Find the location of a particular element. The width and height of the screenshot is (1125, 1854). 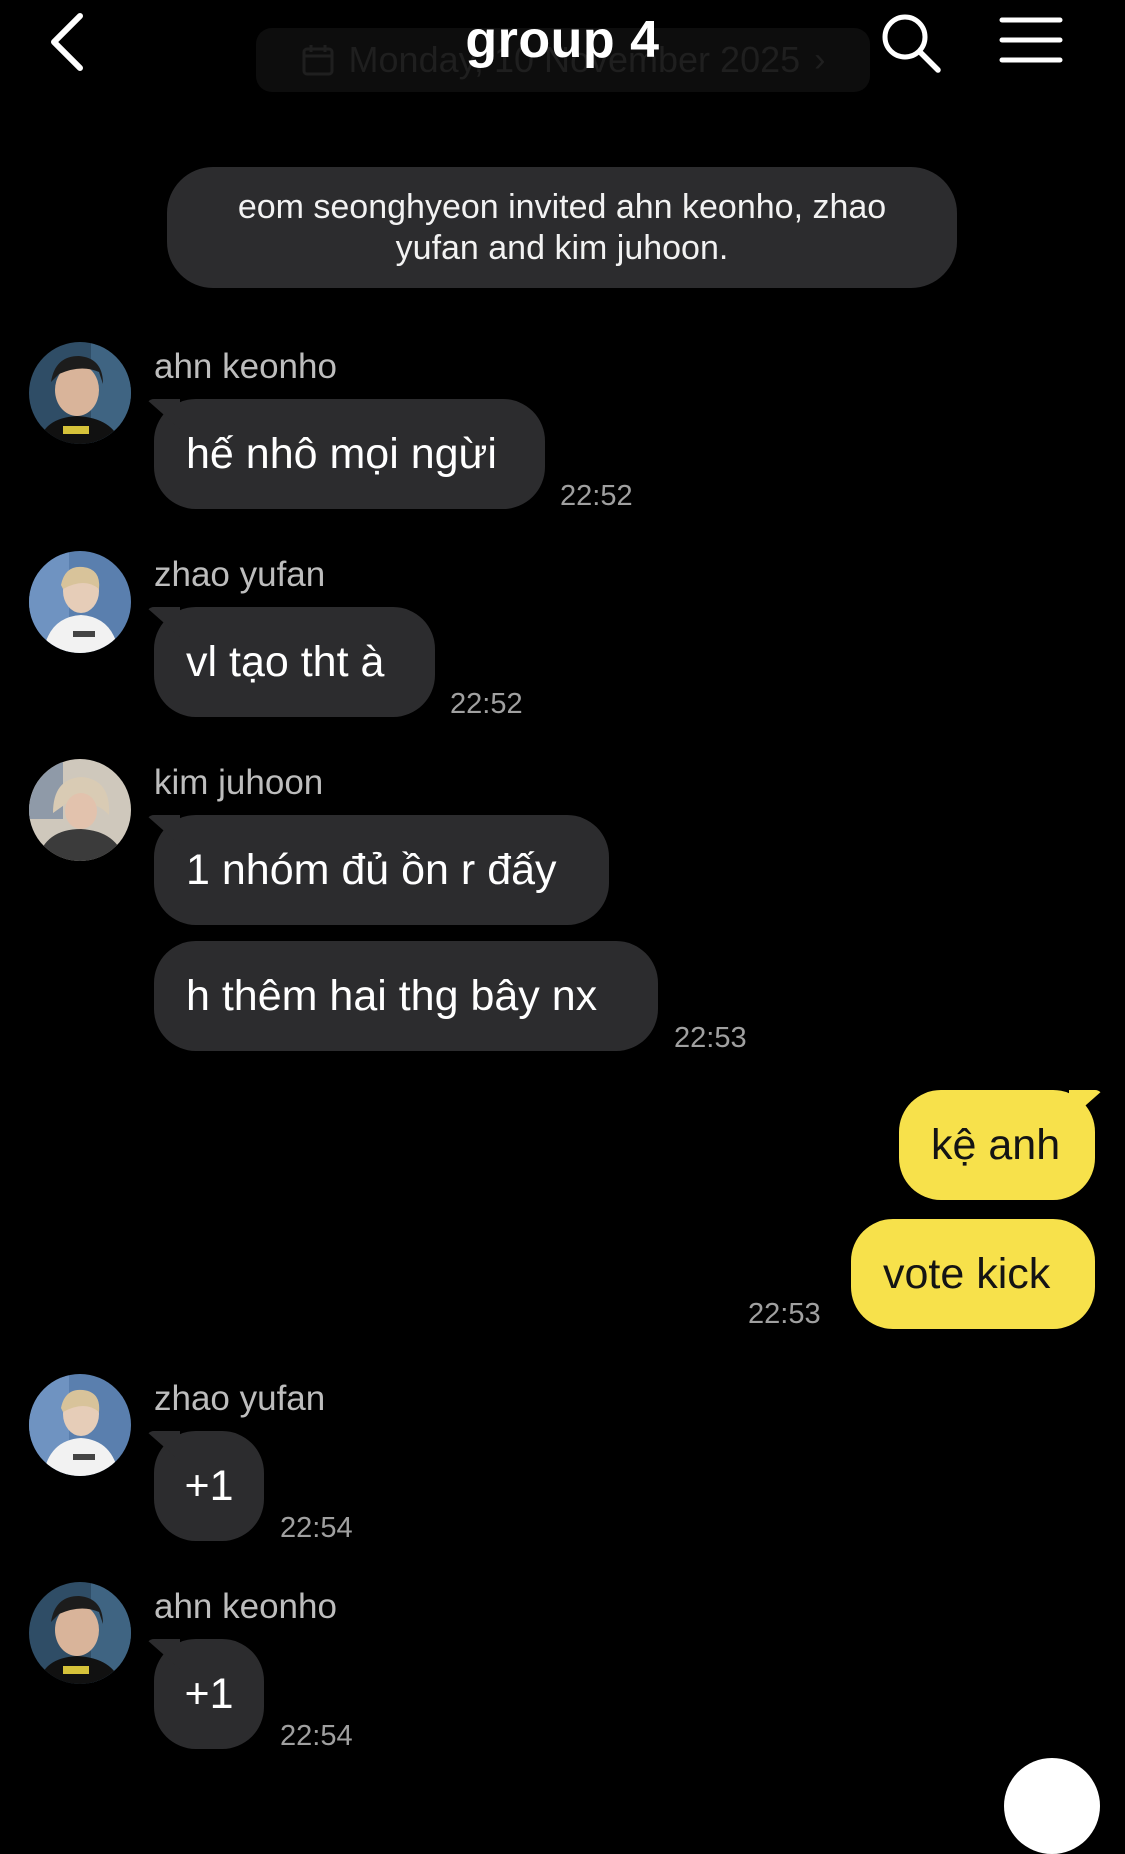

date-divider-pill: Monday, 10 November 2025 › is located at coordinates (563, 60).